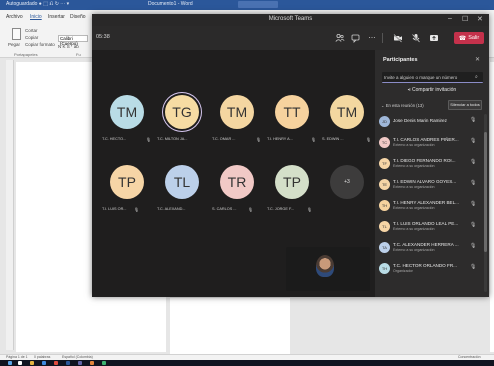  Describe the element at coordinates (328, 269) in the screenshot. I see `self-video-preview` at that location.